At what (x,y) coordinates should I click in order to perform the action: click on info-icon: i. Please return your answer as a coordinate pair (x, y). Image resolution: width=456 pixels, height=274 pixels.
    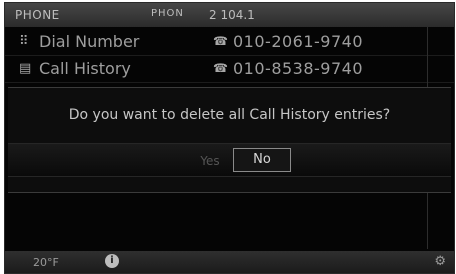
    Looking at the image, I should click on (112, 261).